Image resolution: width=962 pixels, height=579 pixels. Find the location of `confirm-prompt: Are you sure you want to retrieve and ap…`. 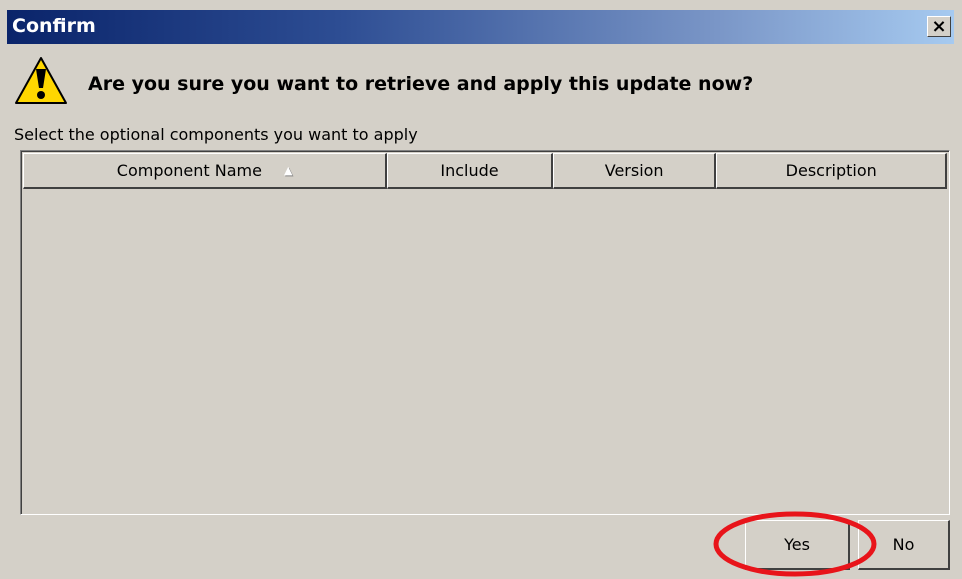

confirm-prompt: Are you sure you want to retrieve and ap… is located at coordinates (421, 84).